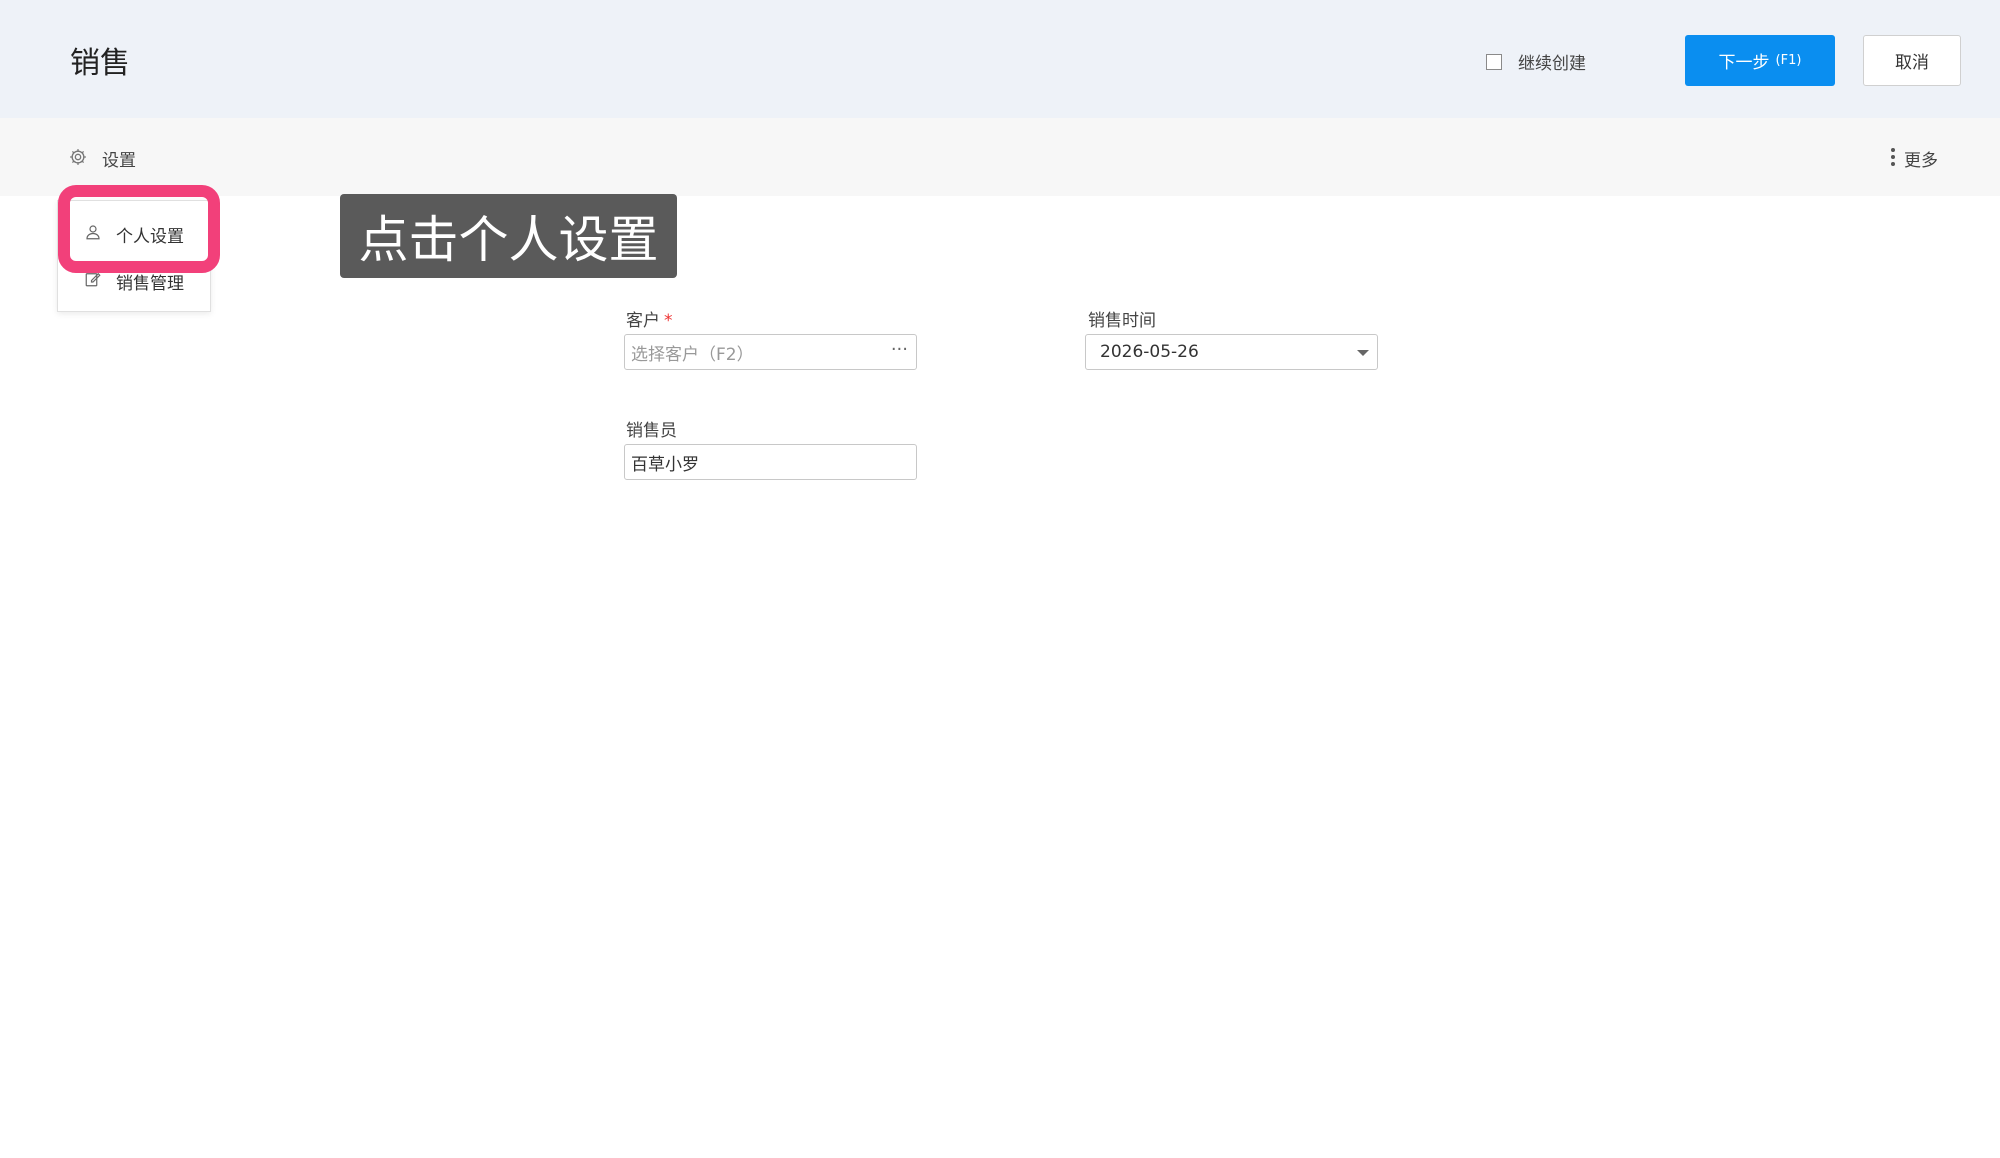  What do you see at coordinates (139, 229) in the screenshot?
I see `highlight-box` at bounding box center [139, 229].